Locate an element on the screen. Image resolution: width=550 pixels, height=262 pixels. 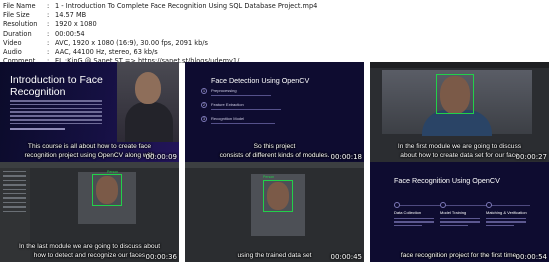
info-key: Audio is located at coordinates (12, 51).